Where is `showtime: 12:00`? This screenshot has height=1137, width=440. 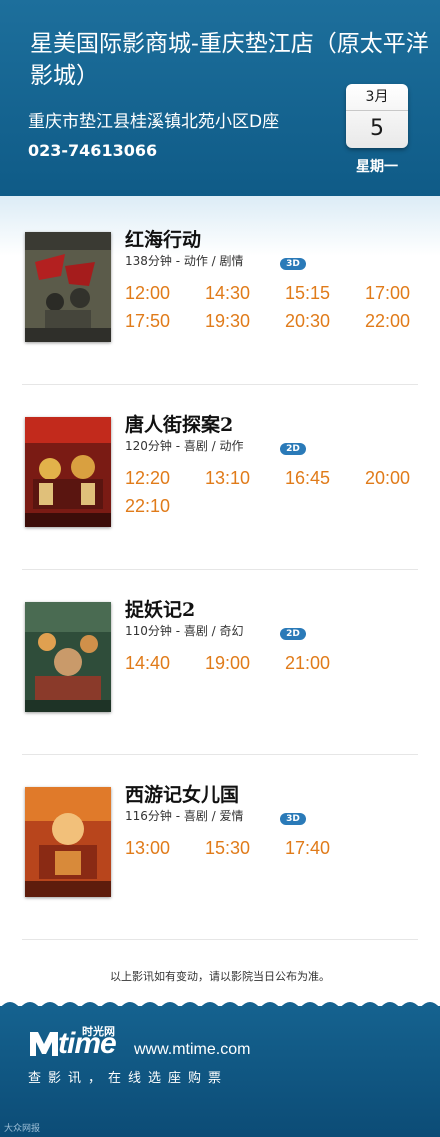
showtime: 12:00 is located at coordinates (160, 293).